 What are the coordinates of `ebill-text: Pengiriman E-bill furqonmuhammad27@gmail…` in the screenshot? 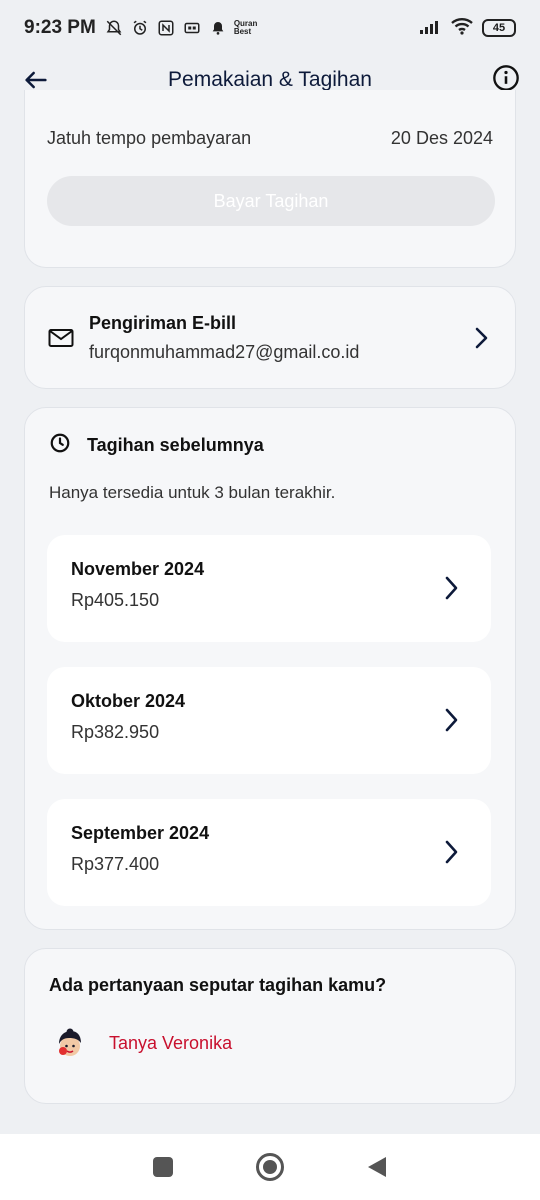 It's located at (279, 338).